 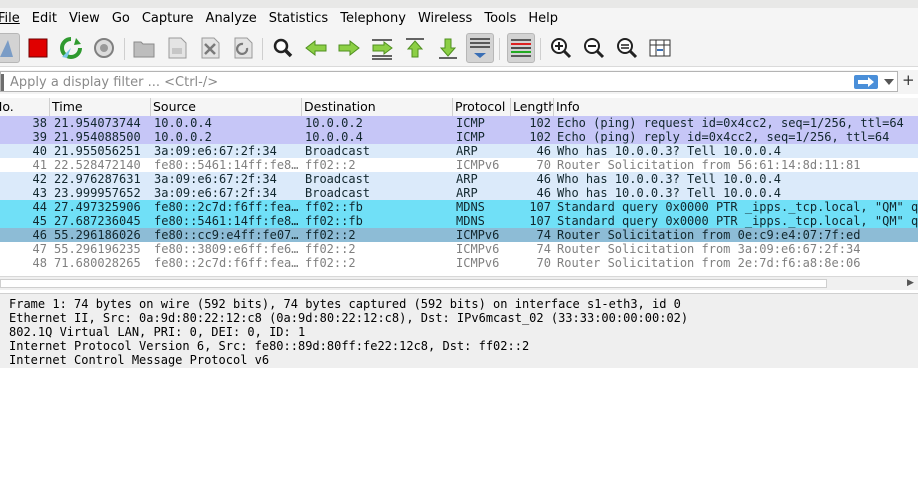 What do you see at coordinates (177, 48) in the screenshot?
I see `save-file-button` at bounding box center [177, 48].